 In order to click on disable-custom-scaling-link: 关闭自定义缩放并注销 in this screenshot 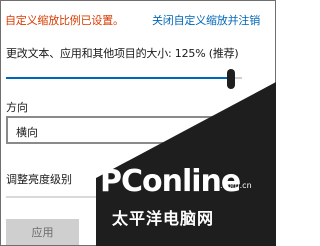, I will do `click(206, 20)`.